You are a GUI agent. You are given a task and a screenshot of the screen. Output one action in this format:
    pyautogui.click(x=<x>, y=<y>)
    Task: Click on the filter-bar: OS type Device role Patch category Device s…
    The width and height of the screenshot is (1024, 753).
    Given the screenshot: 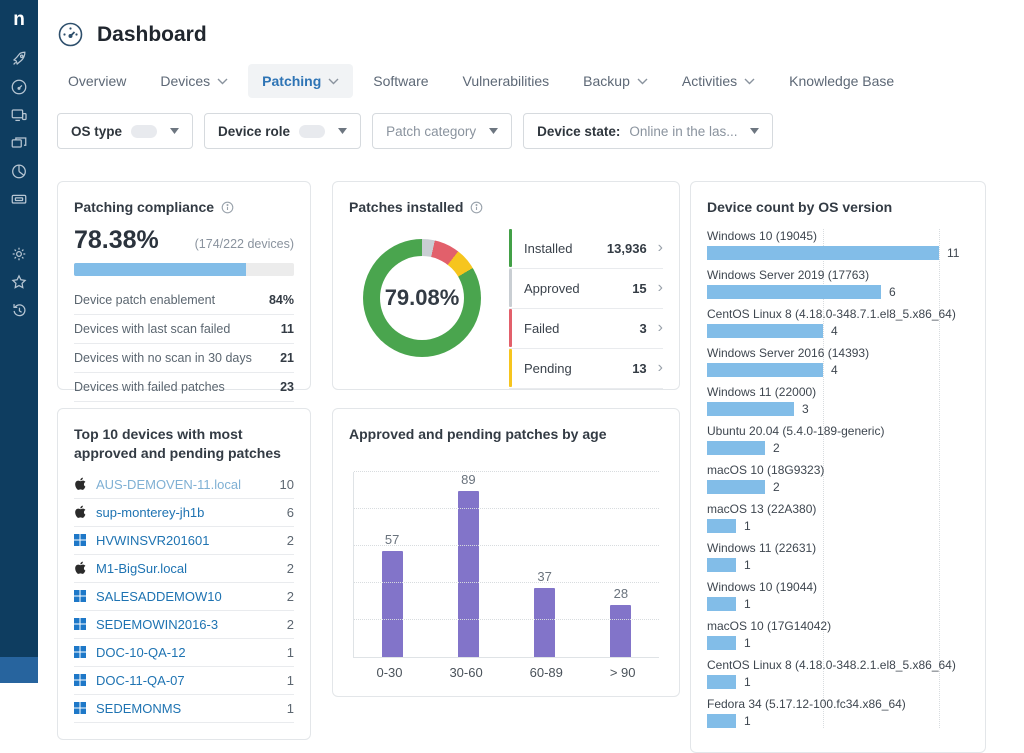 What is the action you would take?
    pyautogui.click(x=540, y=131)
    